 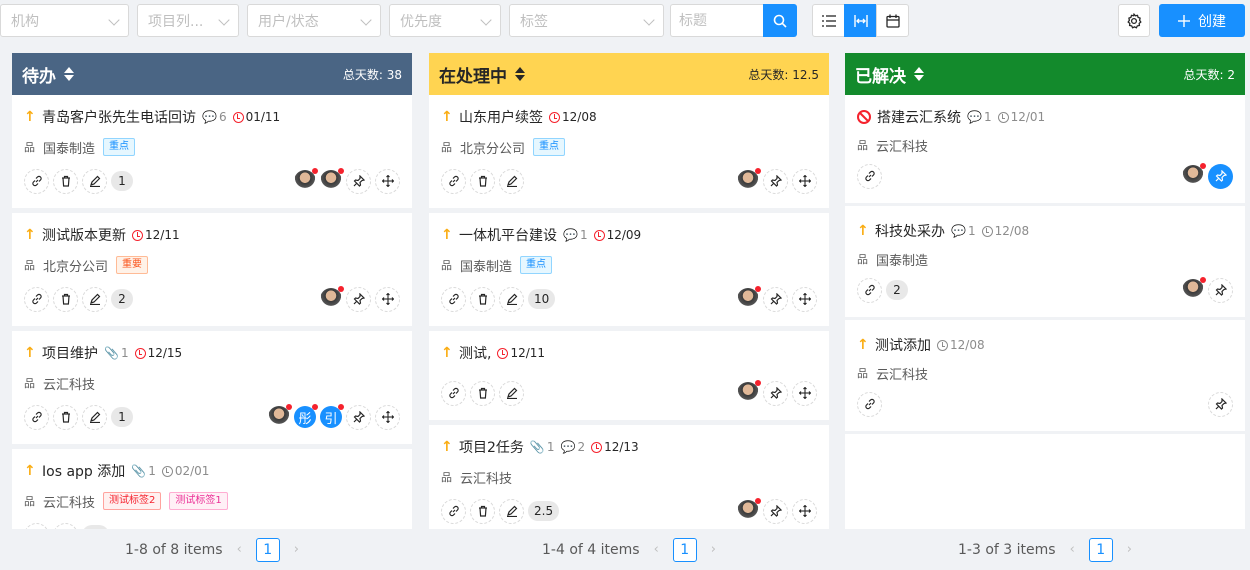 I want to click on board-view-button, so click(x=860, y=20).